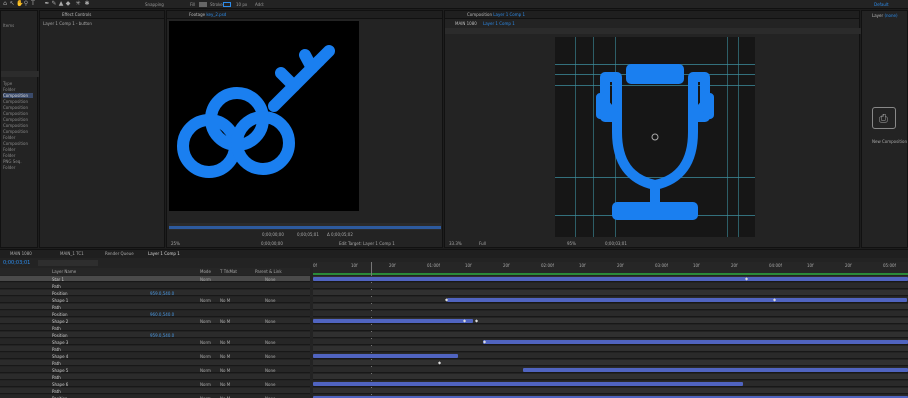 This screenshot has width=908, height=398. Describe the element at coordinates (455, 243) in the screenshot. I see `comp-zoom: 33.3%` at that location.